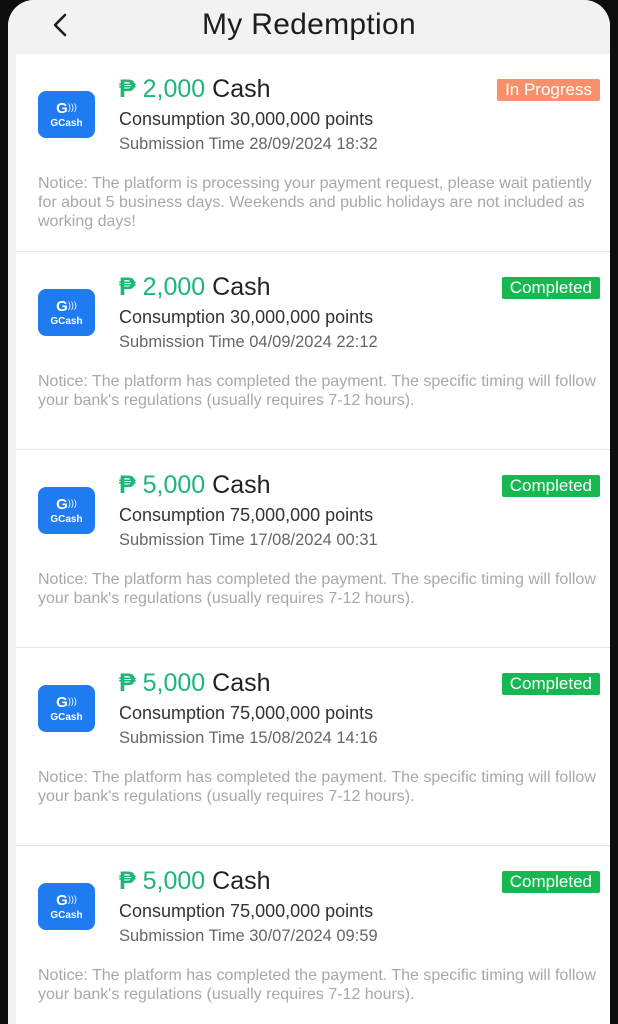 The image size is (618, 1024). I want to click on page-title: My Redemption, so click(309, 24).